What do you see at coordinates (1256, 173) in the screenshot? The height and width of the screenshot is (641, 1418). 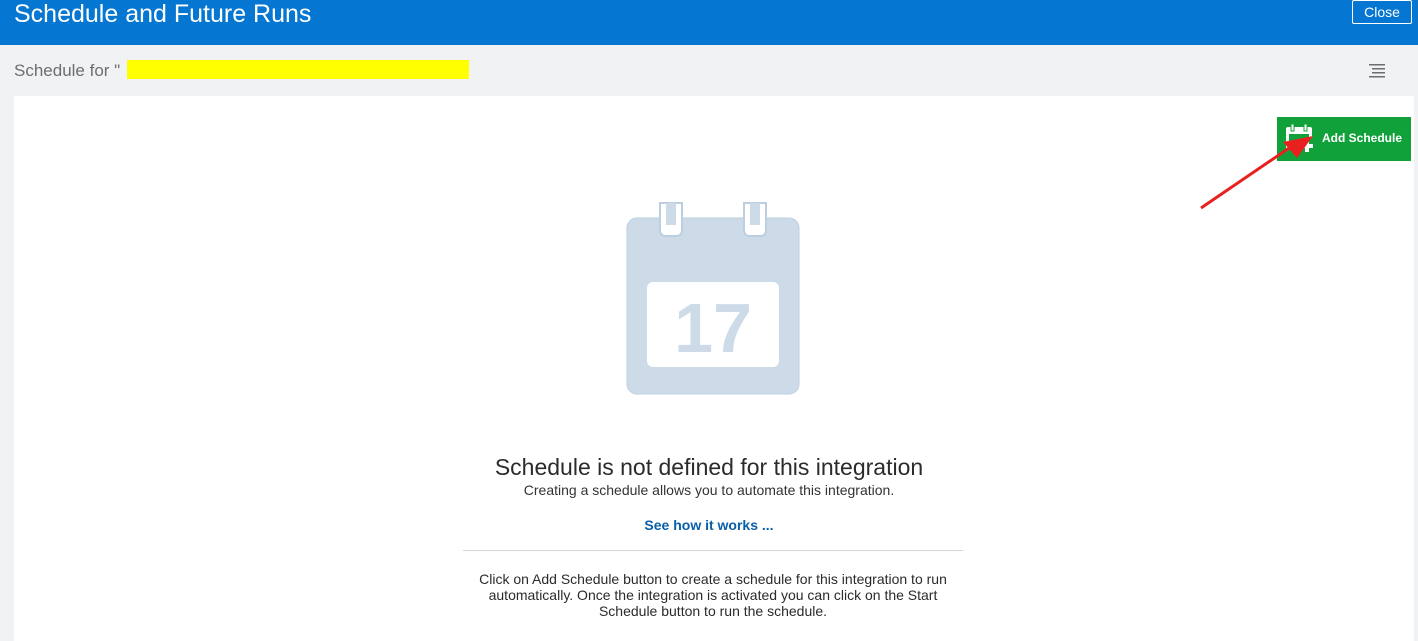 I see `annotation-arrow` at bounding box center [1256, 173].